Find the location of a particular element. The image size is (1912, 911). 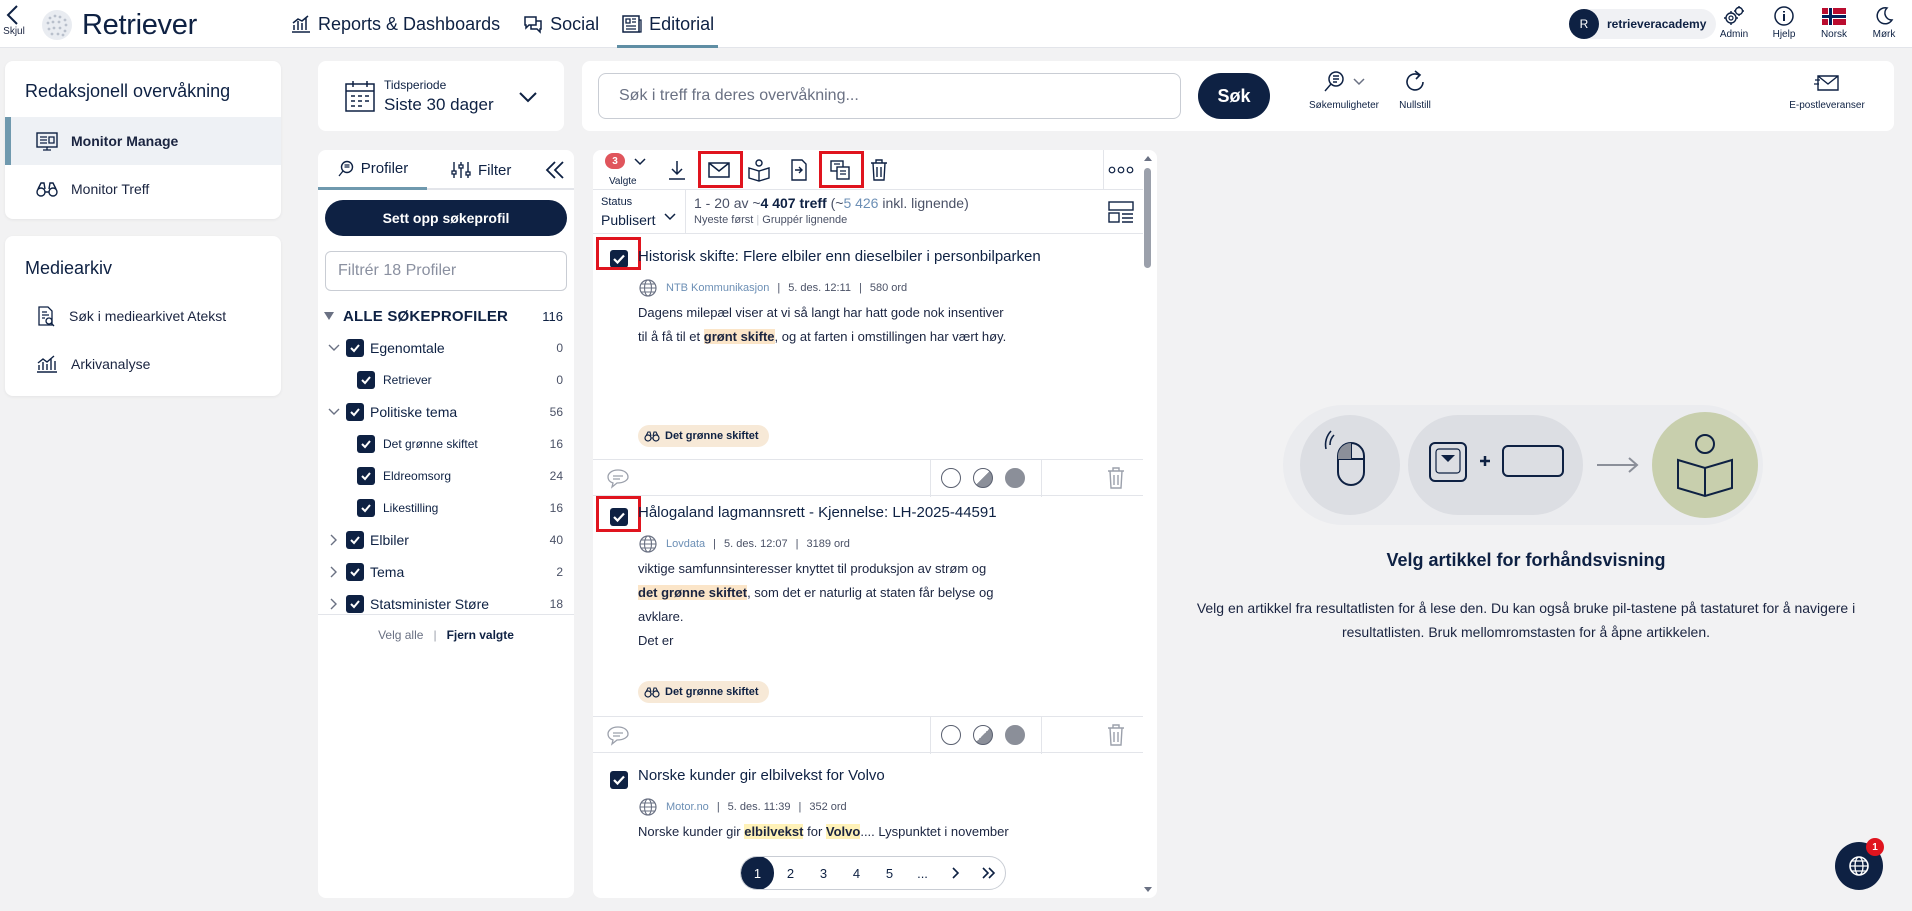

download-button is located at coordinates (677, 170).